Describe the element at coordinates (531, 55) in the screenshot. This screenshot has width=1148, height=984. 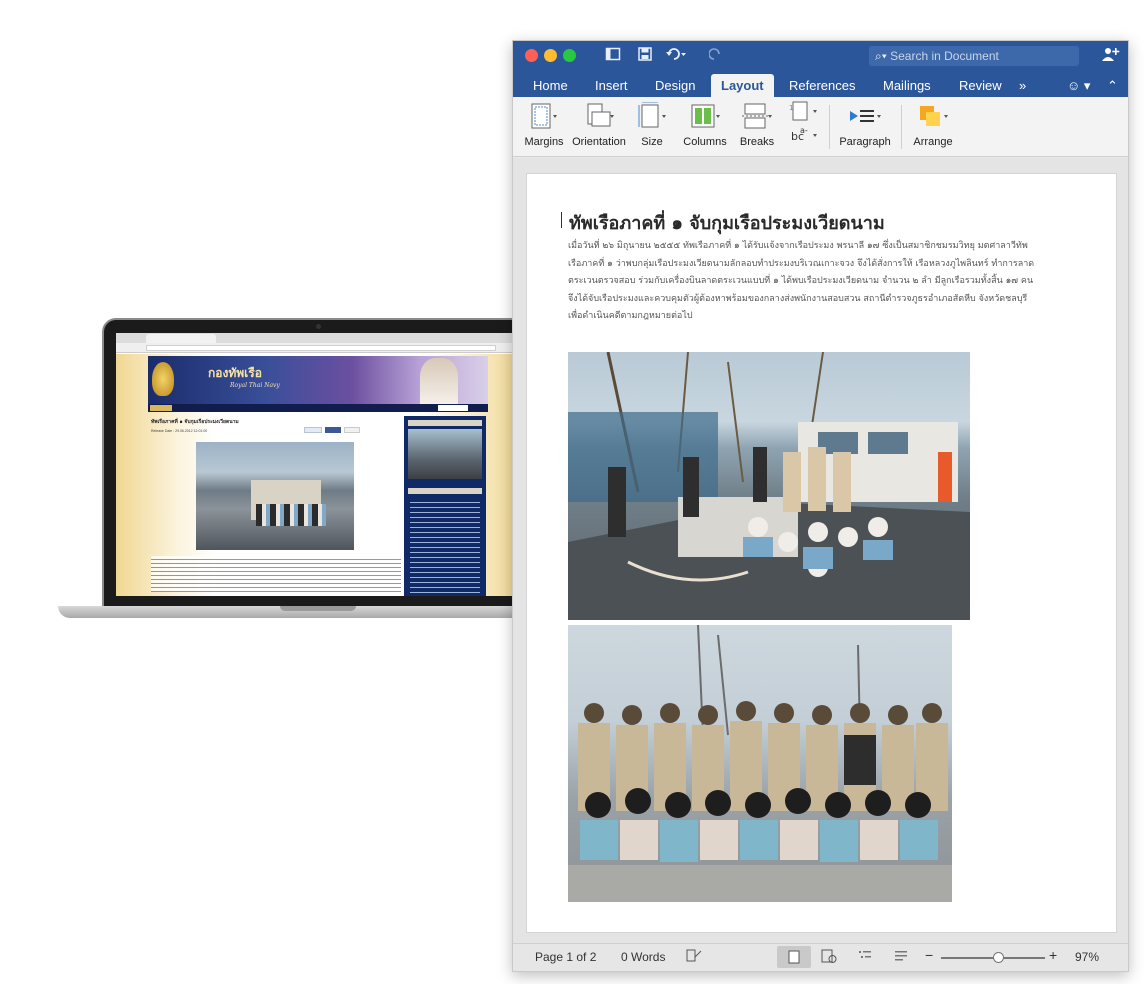
I see `close-button` at that location.